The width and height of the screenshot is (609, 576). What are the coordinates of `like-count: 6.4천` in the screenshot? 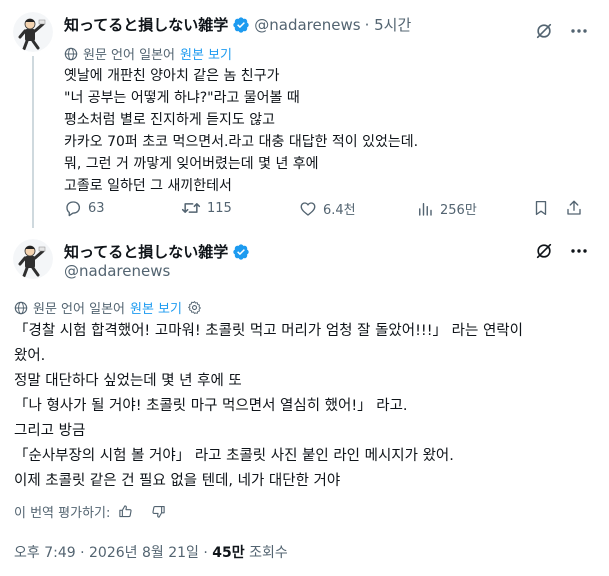 It's located at (339, 210).